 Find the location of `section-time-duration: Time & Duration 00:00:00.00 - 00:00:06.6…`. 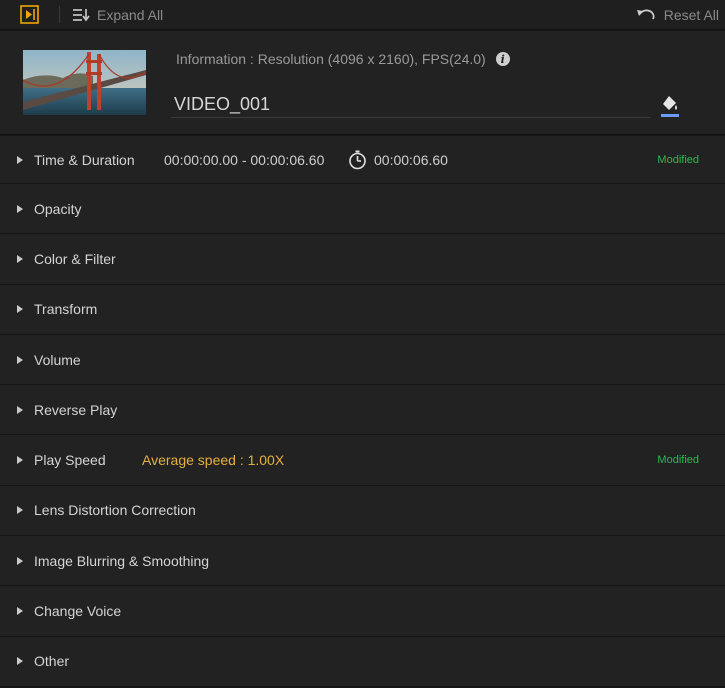

section-time-duration: Time & Duration 00:00:00.00 - 00:00:06.6… is located at coordinates (362, 160).